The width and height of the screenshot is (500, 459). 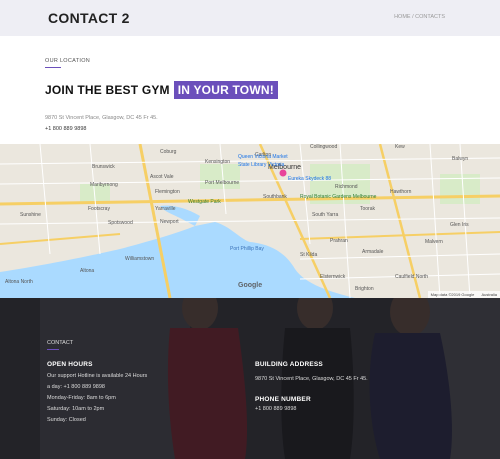 What do you see at coordinates (250, 285) in the screenshot?
I see `google-logo: Google` at bounding box center [250, 285].